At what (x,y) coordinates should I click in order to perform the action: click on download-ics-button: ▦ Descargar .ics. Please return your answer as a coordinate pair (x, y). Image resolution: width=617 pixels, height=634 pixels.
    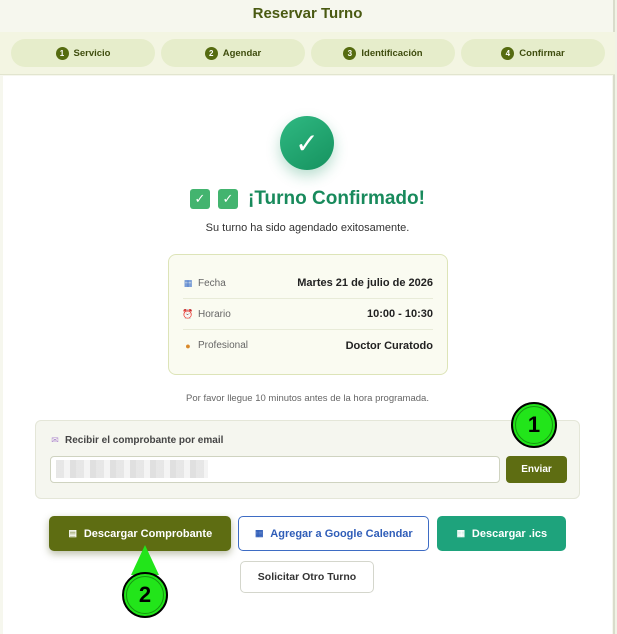
    Looking at the image, I should click on (501, 533).